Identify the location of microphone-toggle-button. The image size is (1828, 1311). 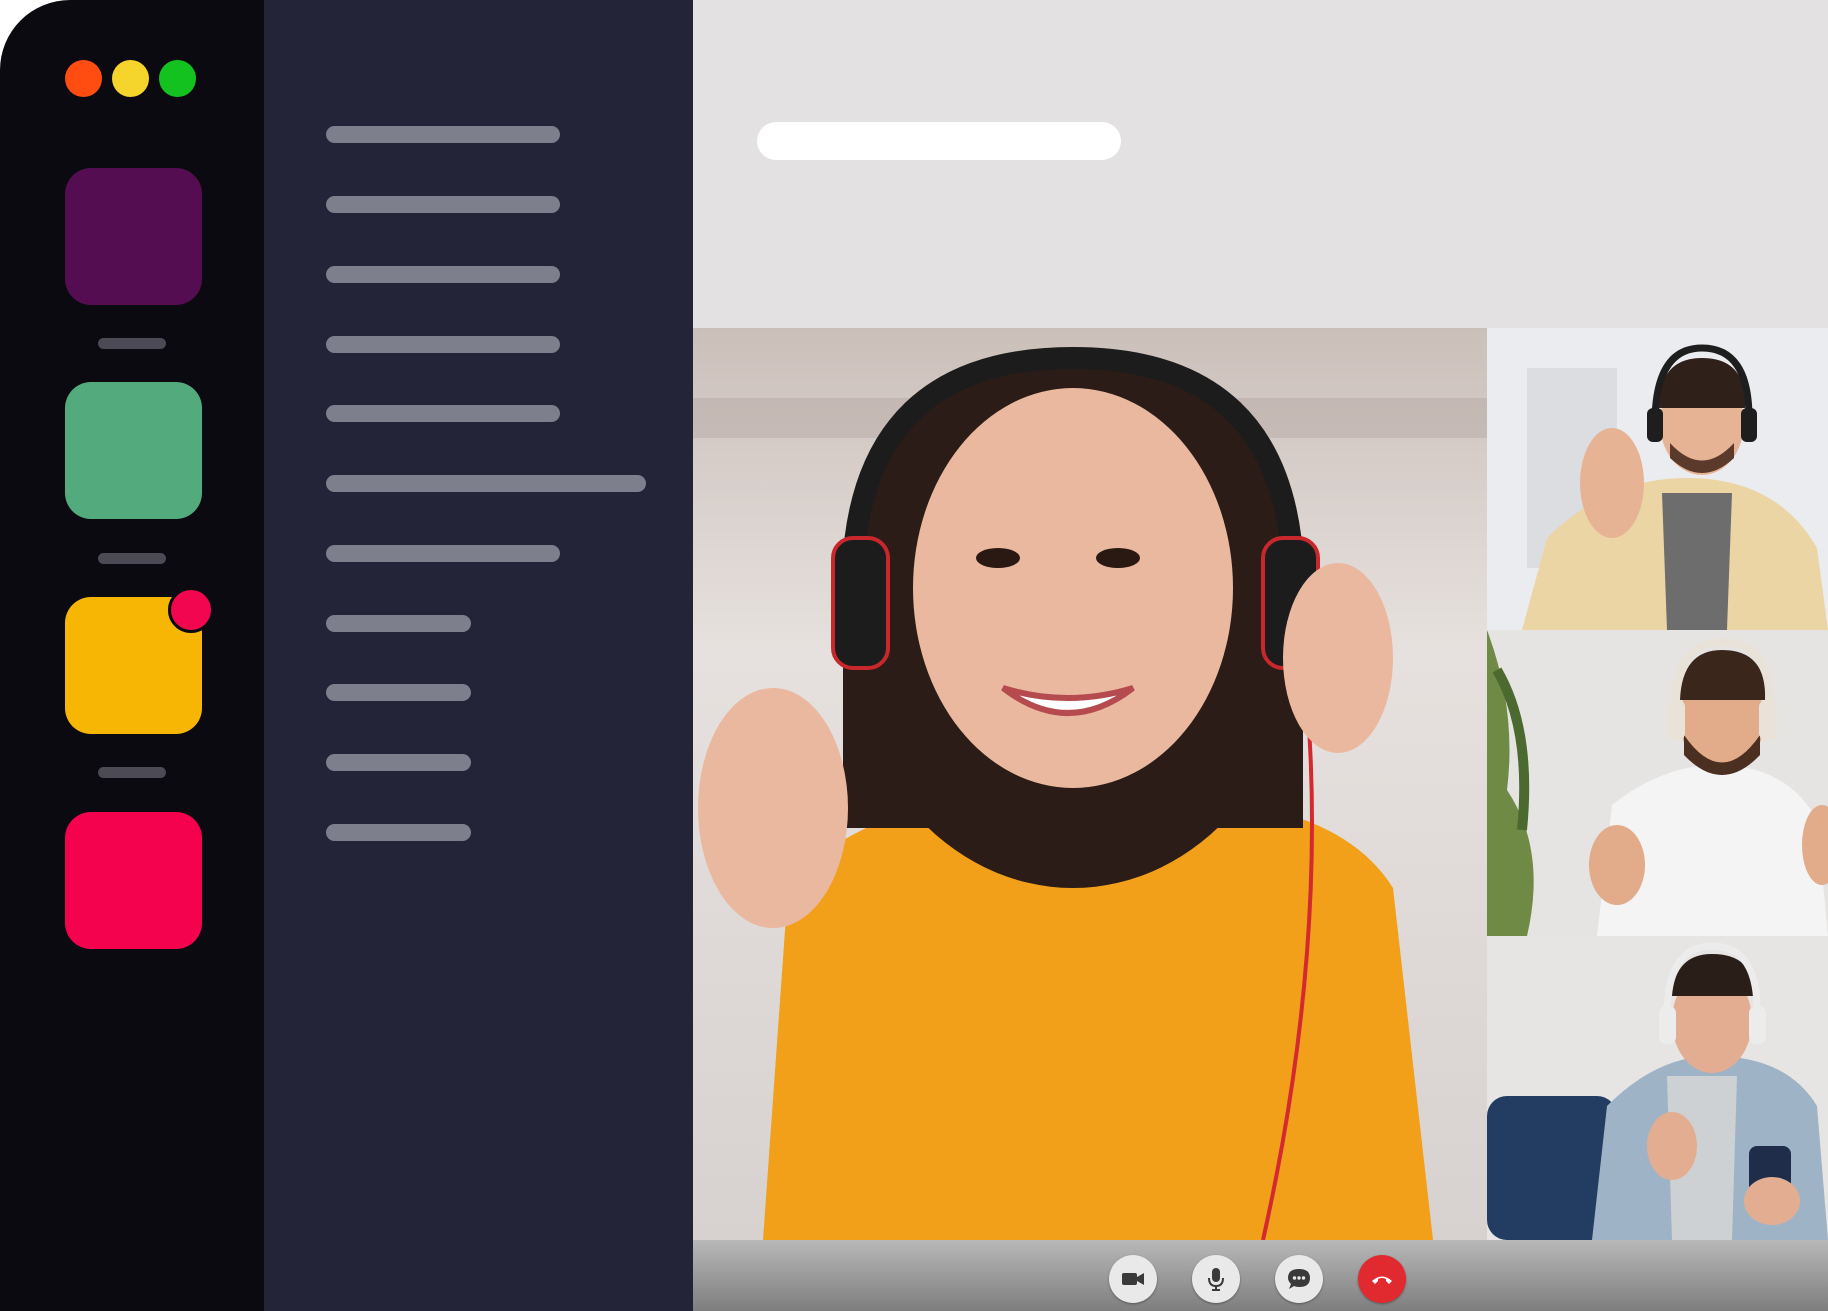
(1216, 1279).